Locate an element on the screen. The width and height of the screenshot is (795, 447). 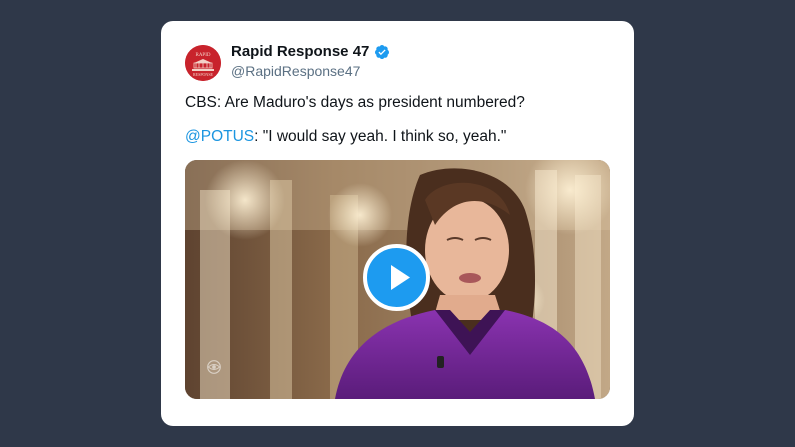
quote-text: : "I would say yeah. I think so, yeah." is located at coordinates (380, 136).